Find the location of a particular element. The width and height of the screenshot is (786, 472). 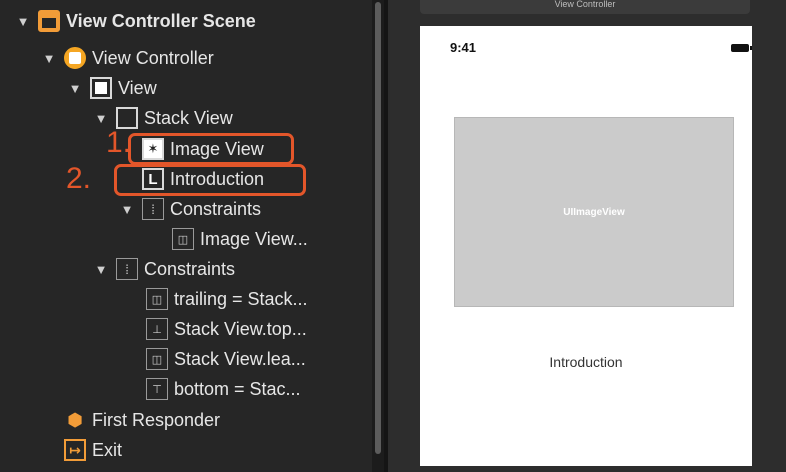

annotation-number-2: 2. is located at coordinates (79, 178).